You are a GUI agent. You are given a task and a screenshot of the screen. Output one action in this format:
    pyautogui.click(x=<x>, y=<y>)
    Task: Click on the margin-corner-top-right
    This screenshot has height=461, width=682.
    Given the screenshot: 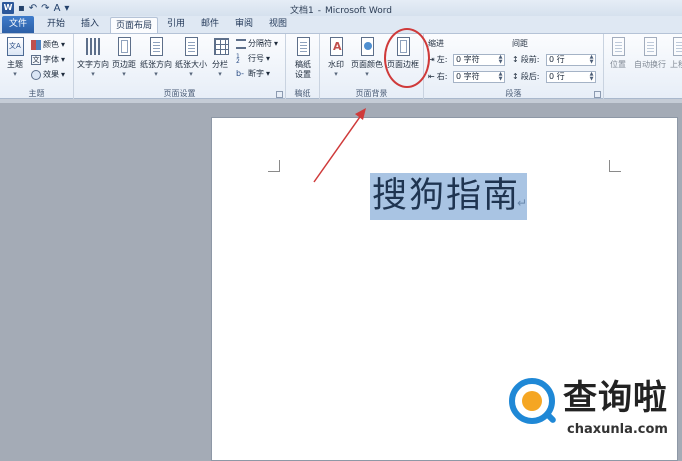 What is the action you would take?
    pyautogui.click(x=615, y=166)
    